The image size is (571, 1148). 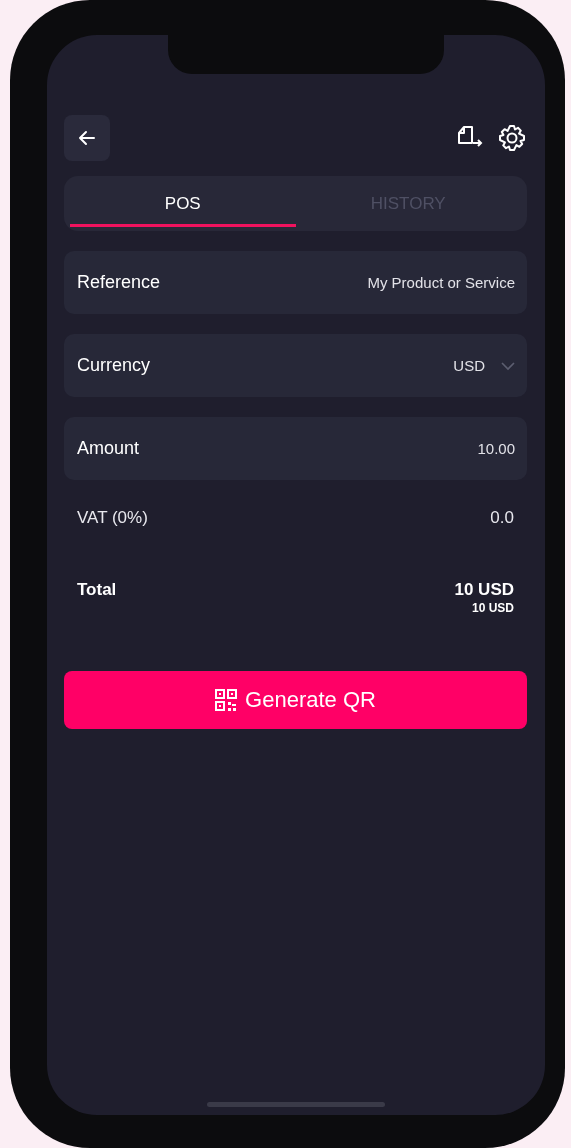 What do you see at coordinates (112, 518) in the screenshot?
I see `vat-label: VAT (0%)` at bounding box center [112, 518].